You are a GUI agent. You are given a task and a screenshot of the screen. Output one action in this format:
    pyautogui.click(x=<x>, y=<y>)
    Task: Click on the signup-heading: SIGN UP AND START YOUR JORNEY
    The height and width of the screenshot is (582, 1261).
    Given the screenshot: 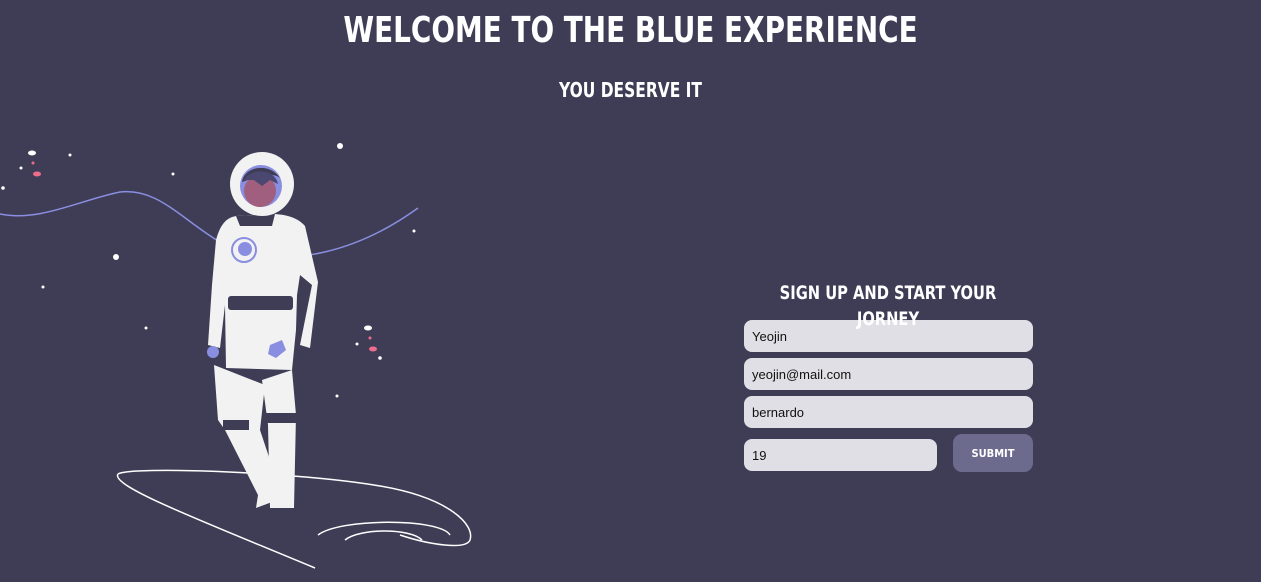 What is the action you would take?
    pyautogui.click(x=888, y=306)
    